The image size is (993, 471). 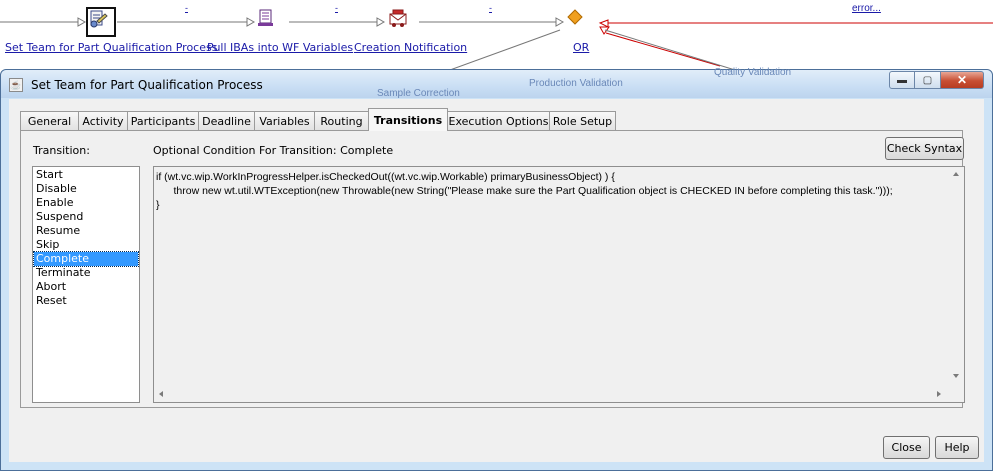 I want to click on list-item-resume: Resume, so click(x=86, y=231).